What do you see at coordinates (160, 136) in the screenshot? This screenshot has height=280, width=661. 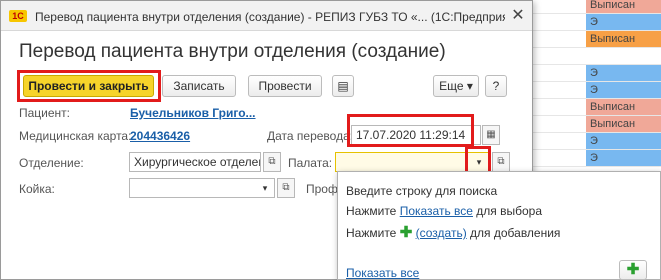 I see `medical-card-link: 204436426` at bounding box center [160, 136].